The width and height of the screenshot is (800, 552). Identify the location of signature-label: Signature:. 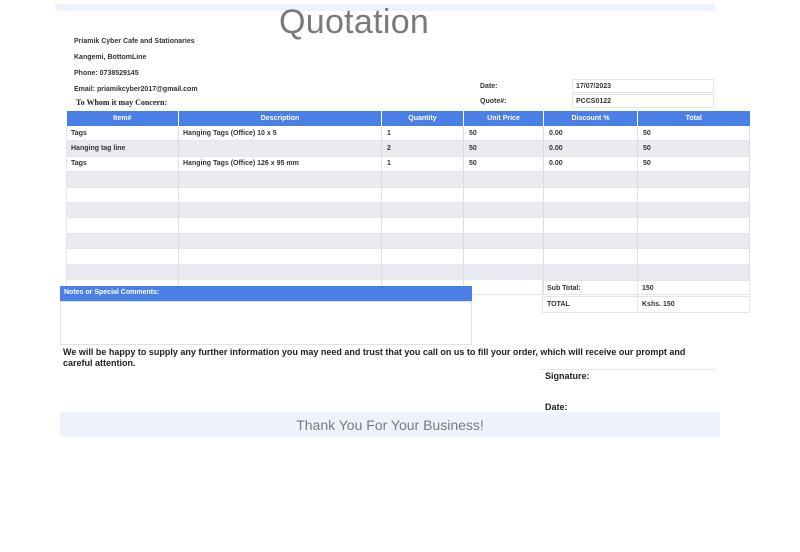
(567, 376).